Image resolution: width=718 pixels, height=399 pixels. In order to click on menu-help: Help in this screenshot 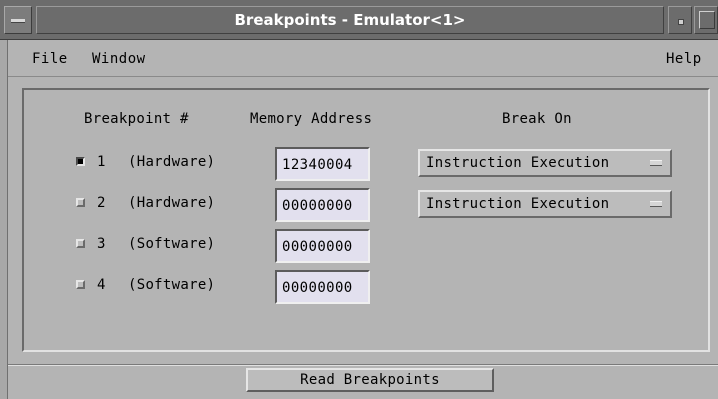, I will do `click(684, 59)`.